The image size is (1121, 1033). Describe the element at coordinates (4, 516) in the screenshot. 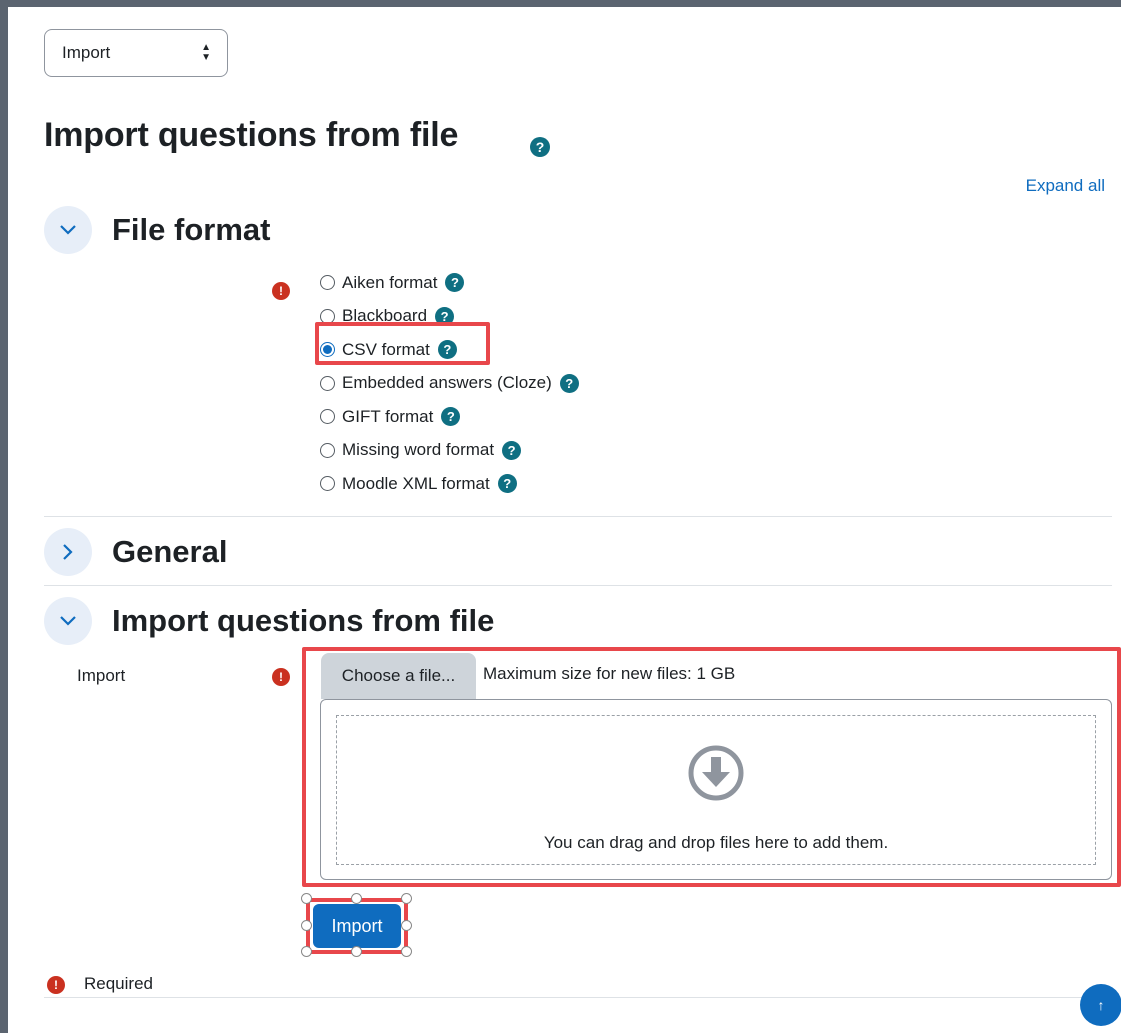

I see `window-left-border` at that location.